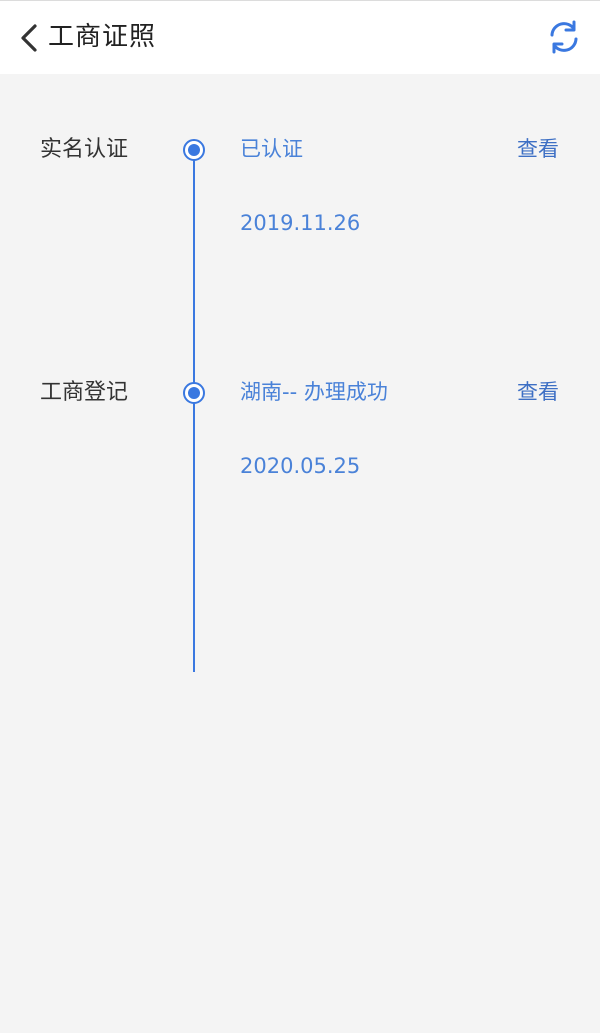 Image resolution: width=600 pixels, height=1033 pixels. Describe the element at coordinates (300, 37) in the screenshot. I see `header-bar: 工商证照` at that location.